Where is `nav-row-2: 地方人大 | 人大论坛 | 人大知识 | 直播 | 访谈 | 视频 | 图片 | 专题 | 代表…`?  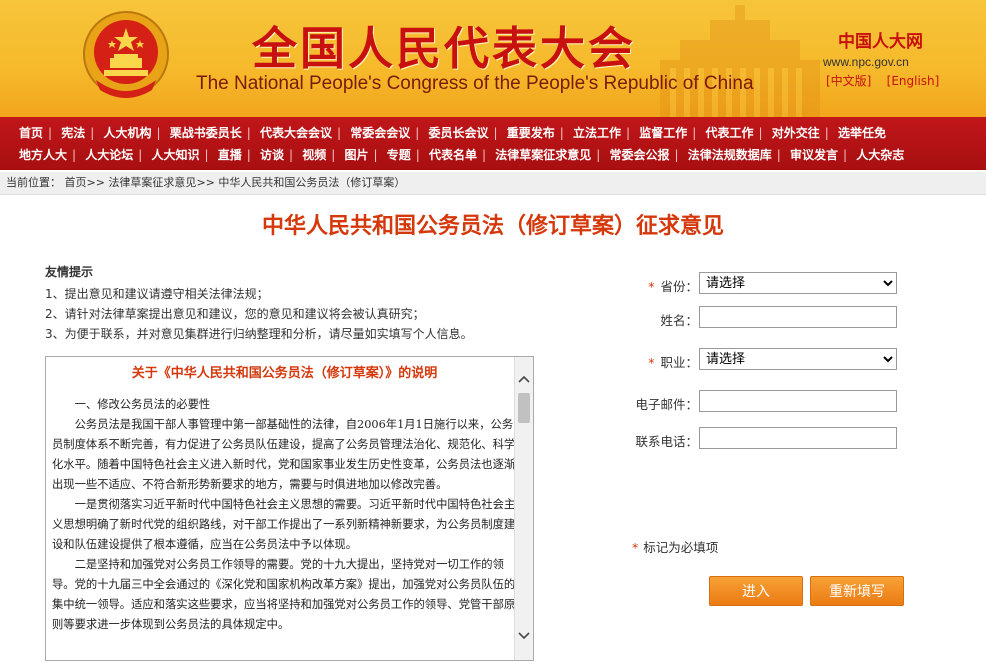
nav-row-2: 地方人大 | 人大论坛 | 人大知识 | 直播 | 访谈 | 视频 | 图片 | 专题 | 代表… is located at coordinates (461, 155).